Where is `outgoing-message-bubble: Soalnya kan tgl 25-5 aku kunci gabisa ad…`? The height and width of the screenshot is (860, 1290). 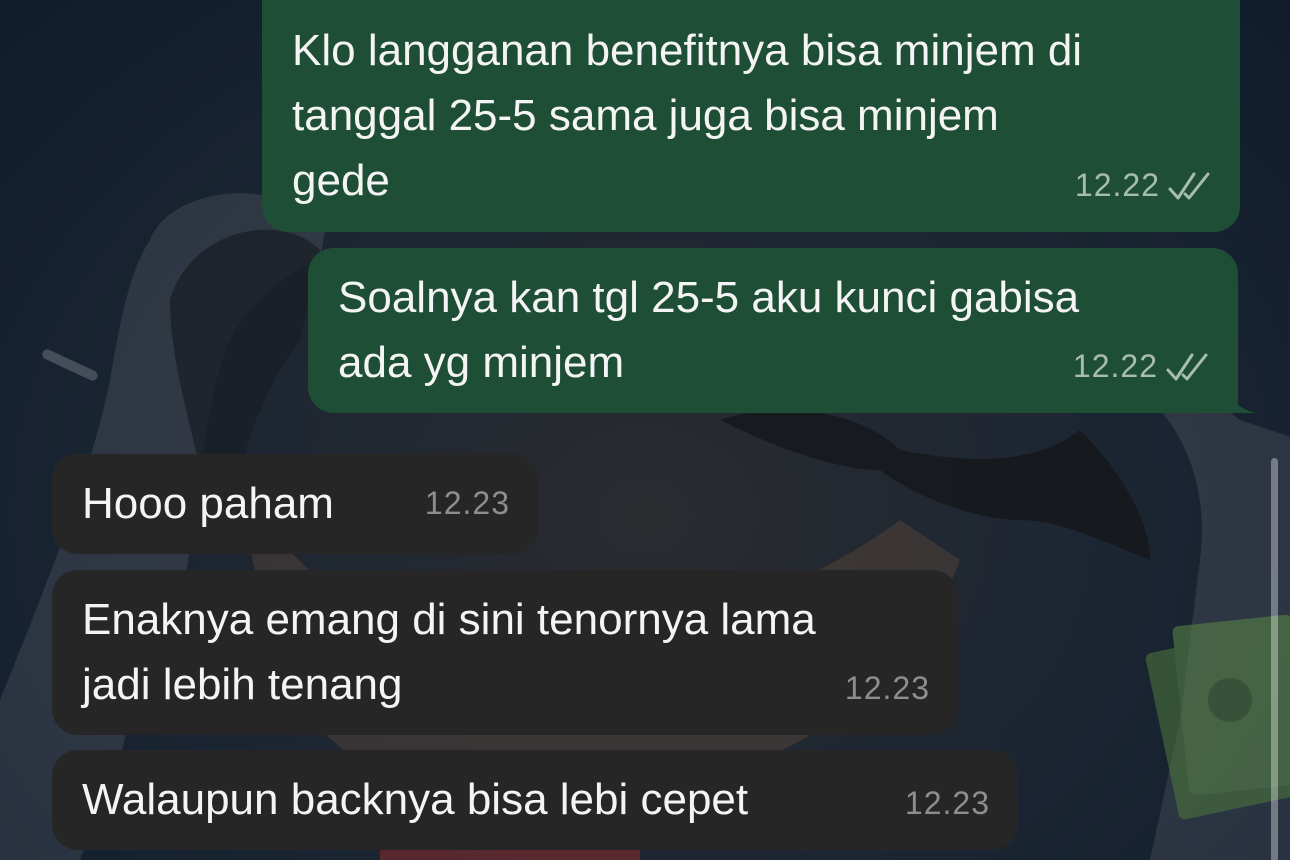 outgoing-message-bubble: Soalnya kan tgl 25-5 aku kunci gabisa ad… is located at coordinates (782, 330).